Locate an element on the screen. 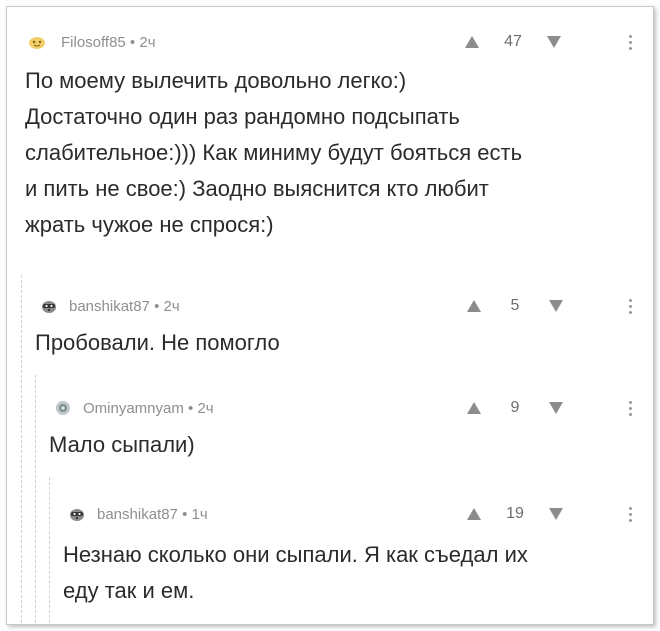 This screenshot has height=631, width=660. rating-count: 5 is located at coordinates (515, 305).